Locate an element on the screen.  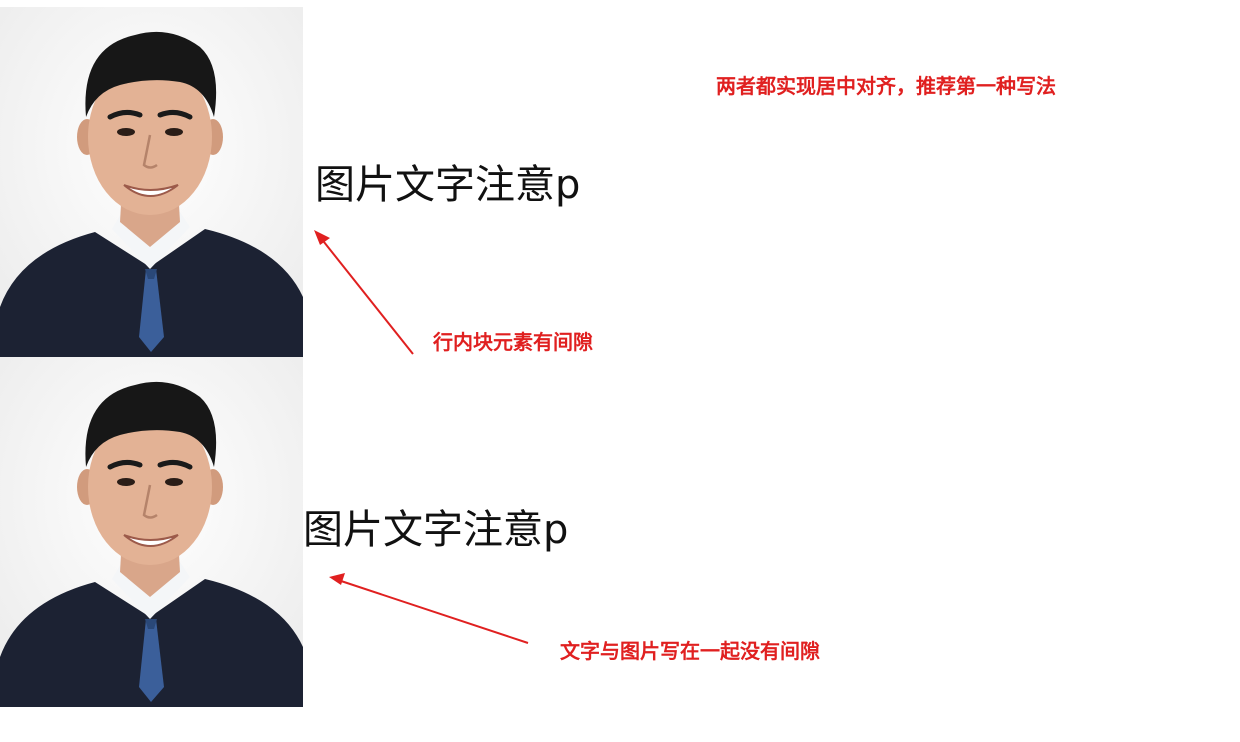
annotation-no-gap-note: 文字与图片写在一起没有间隙 is located at coordinates (690, 651).